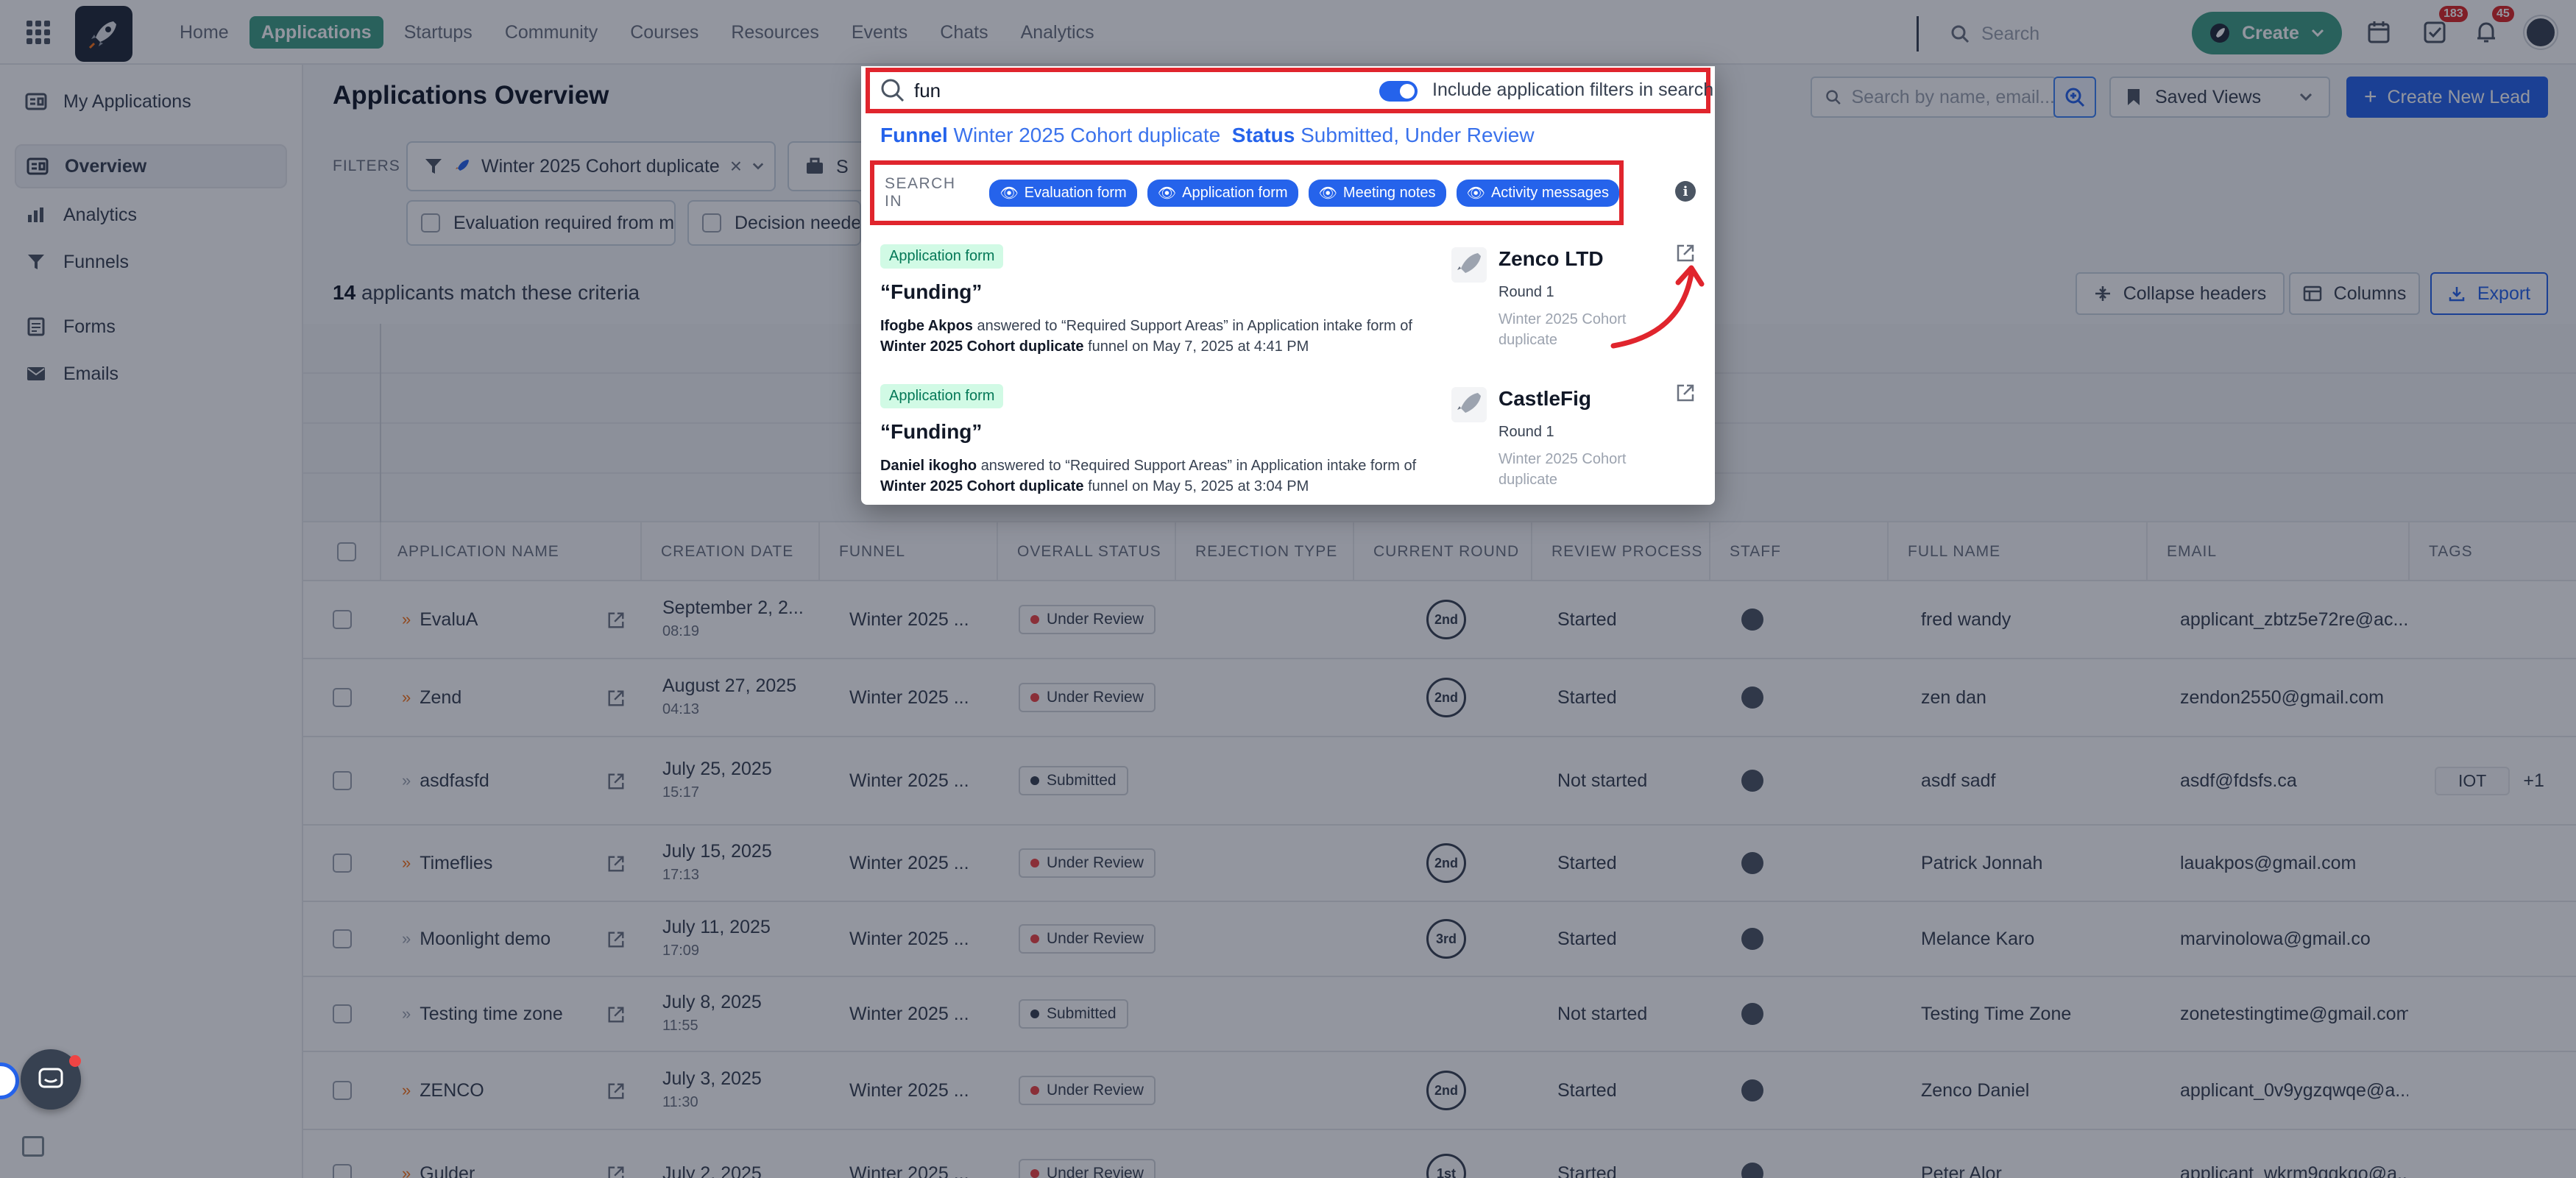 This screenshot has height=1178, width=2576. I want to click on search-in-label: SEARCH IN, so click(920, 192).